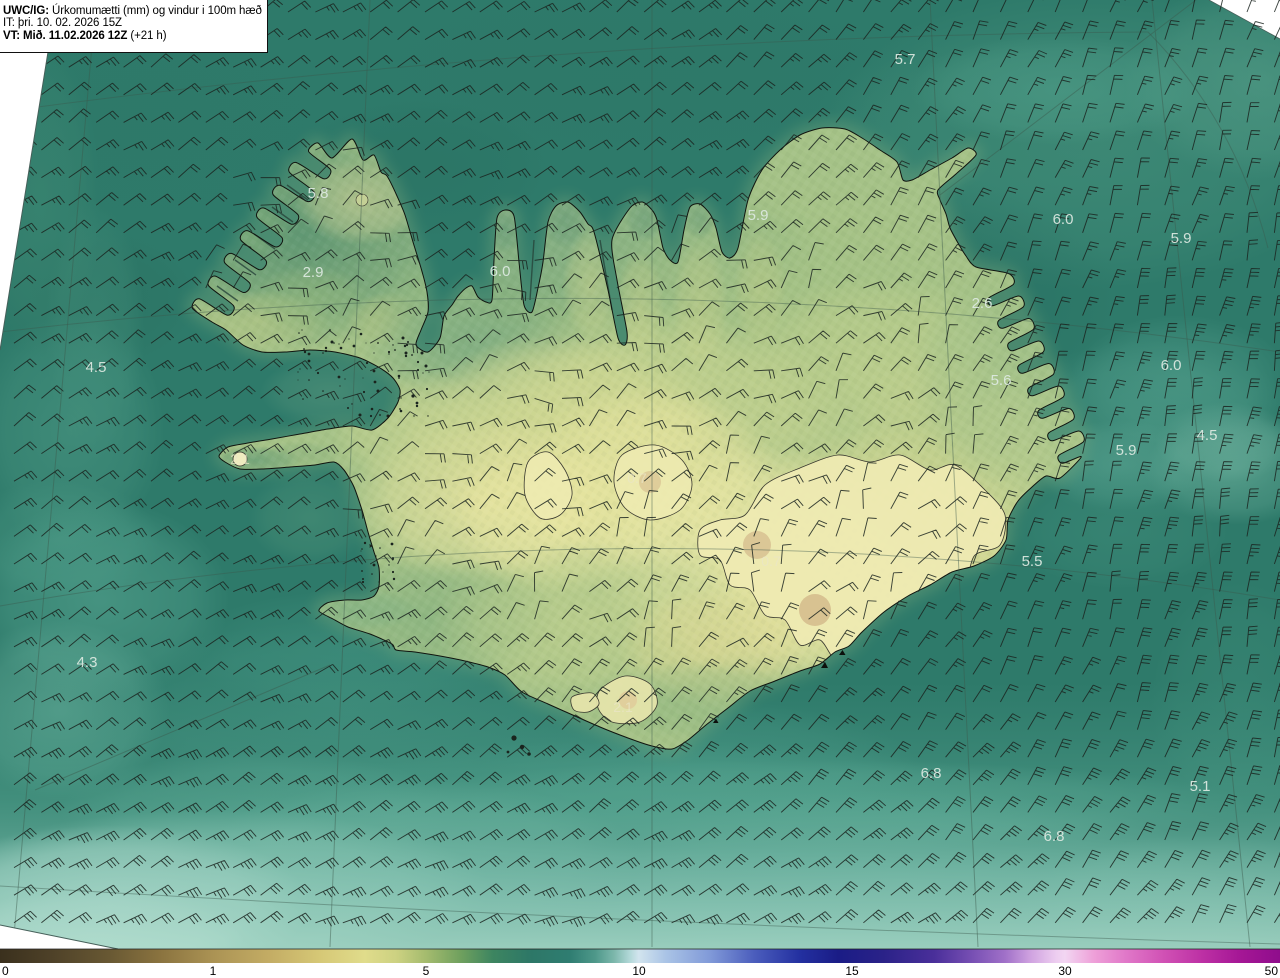 The height and width of the screenshot is (978, 1280). I want to click on svg-text: 2.9, so click(313, 272).